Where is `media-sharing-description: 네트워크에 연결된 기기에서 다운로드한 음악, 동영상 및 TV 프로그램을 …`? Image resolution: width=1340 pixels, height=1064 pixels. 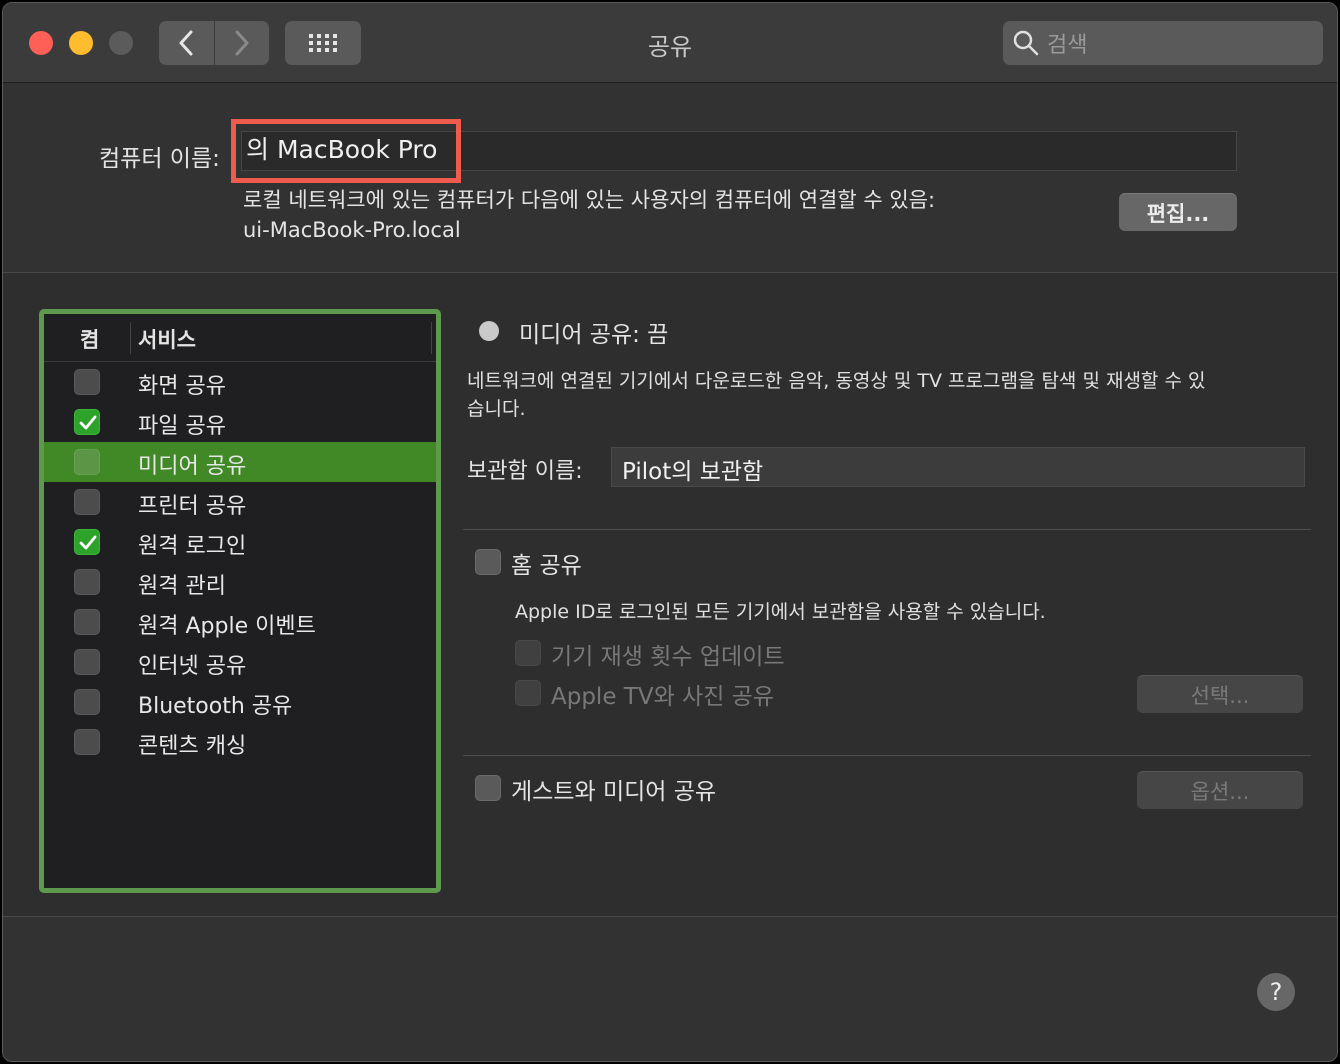
media-sharing-description: 네트워크에 연결된 기기에서 다운로드한 음악, 동영상 및 TV 프로그램을 … is located at coordinates (887, 395).